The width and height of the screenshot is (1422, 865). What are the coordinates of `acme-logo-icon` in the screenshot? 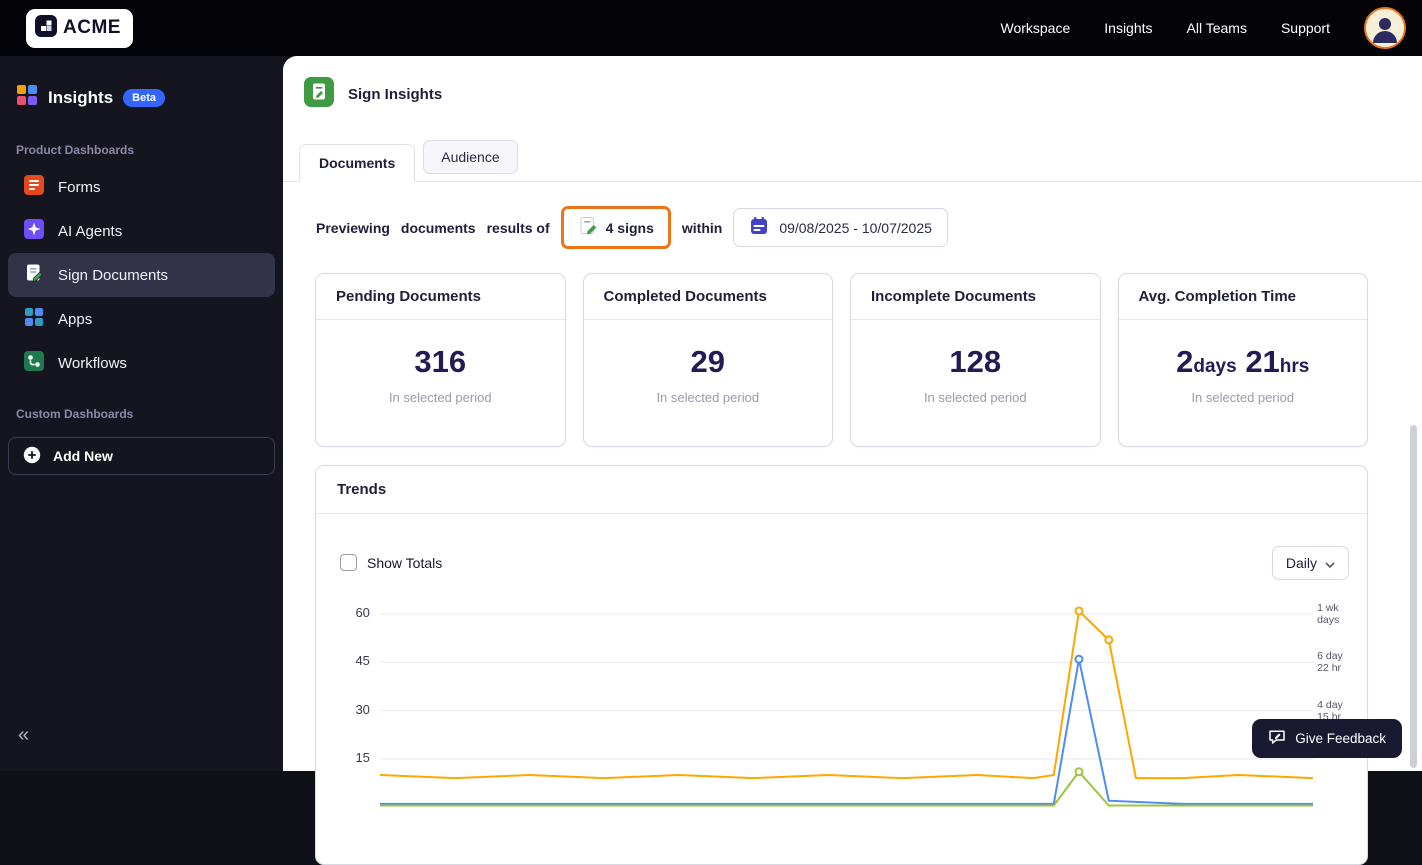 It's located at (46, 28).